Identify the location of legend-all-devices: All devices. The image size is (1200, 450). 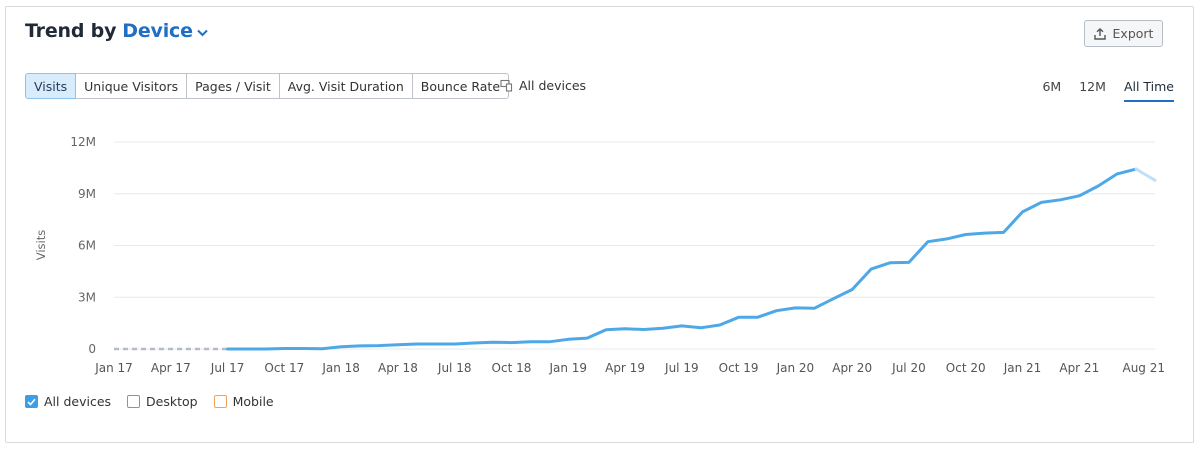
(68, 401).